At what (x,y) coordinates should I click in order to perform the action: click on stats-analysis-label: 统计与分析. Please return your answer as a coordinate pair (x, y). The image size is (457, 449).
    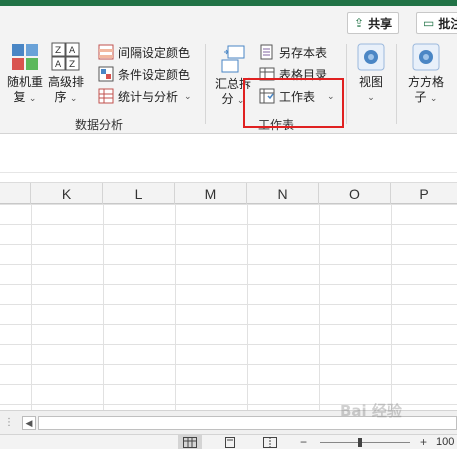
    Looking at the image, I should click on (148, 96).